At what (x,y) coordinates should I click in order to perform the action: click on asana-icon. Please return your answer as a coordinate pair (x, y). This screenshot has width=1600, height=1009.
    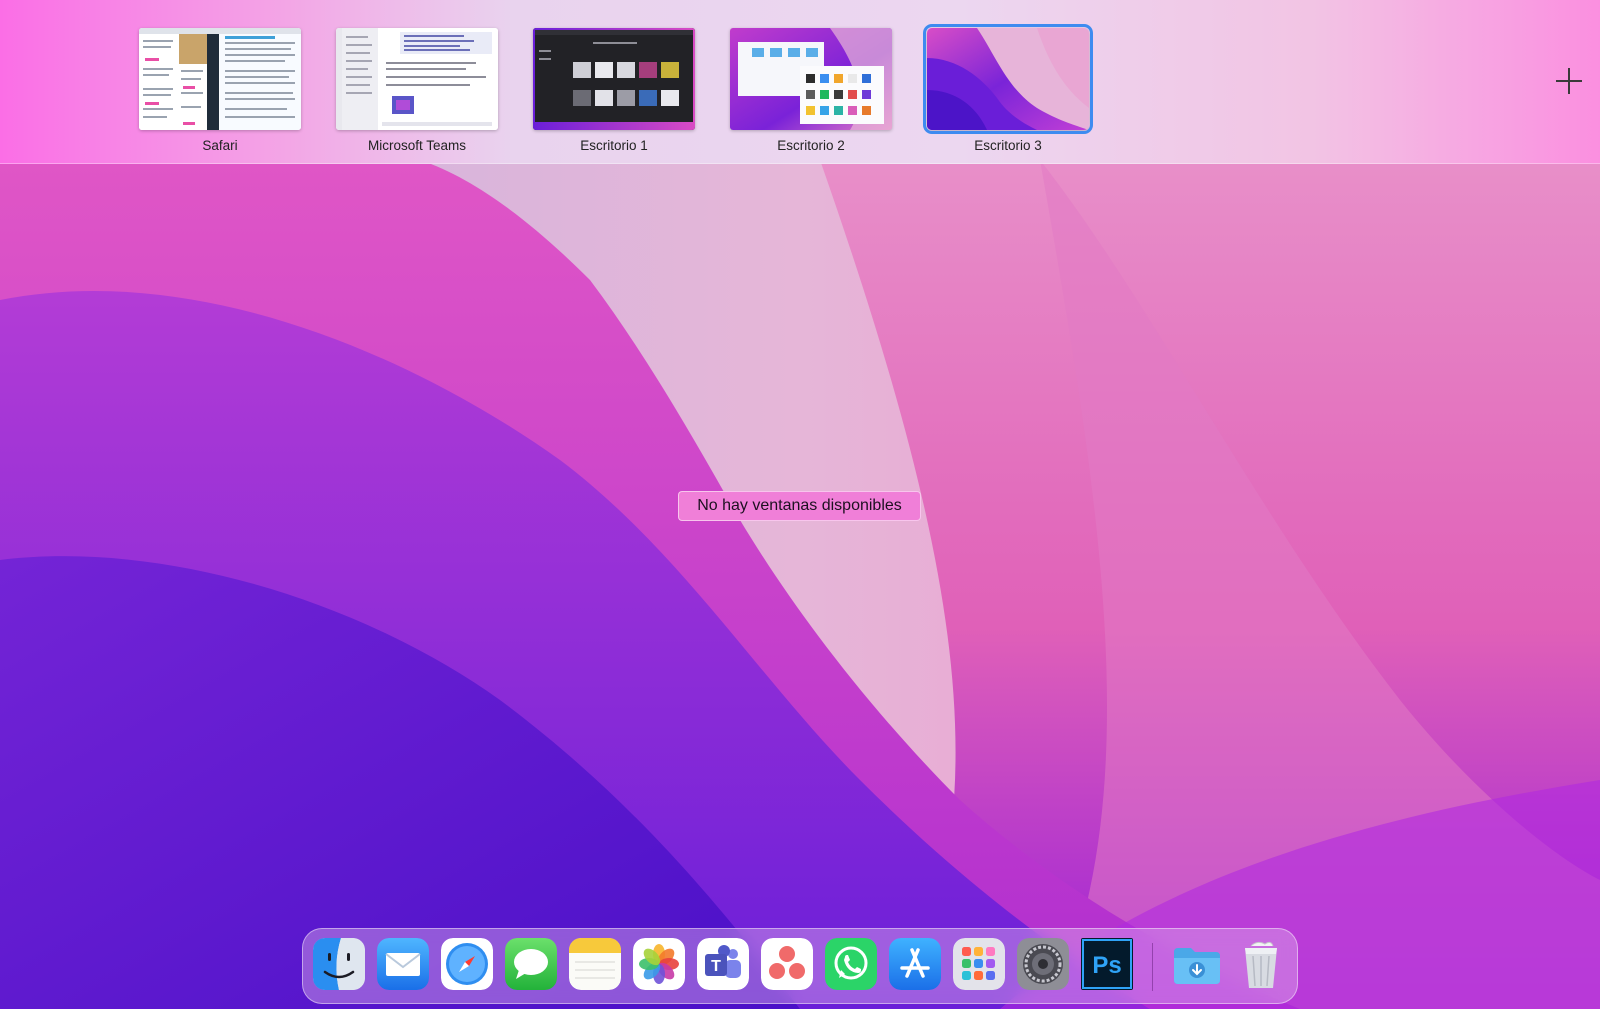
    Looking at the image, I should click on (787, 964).